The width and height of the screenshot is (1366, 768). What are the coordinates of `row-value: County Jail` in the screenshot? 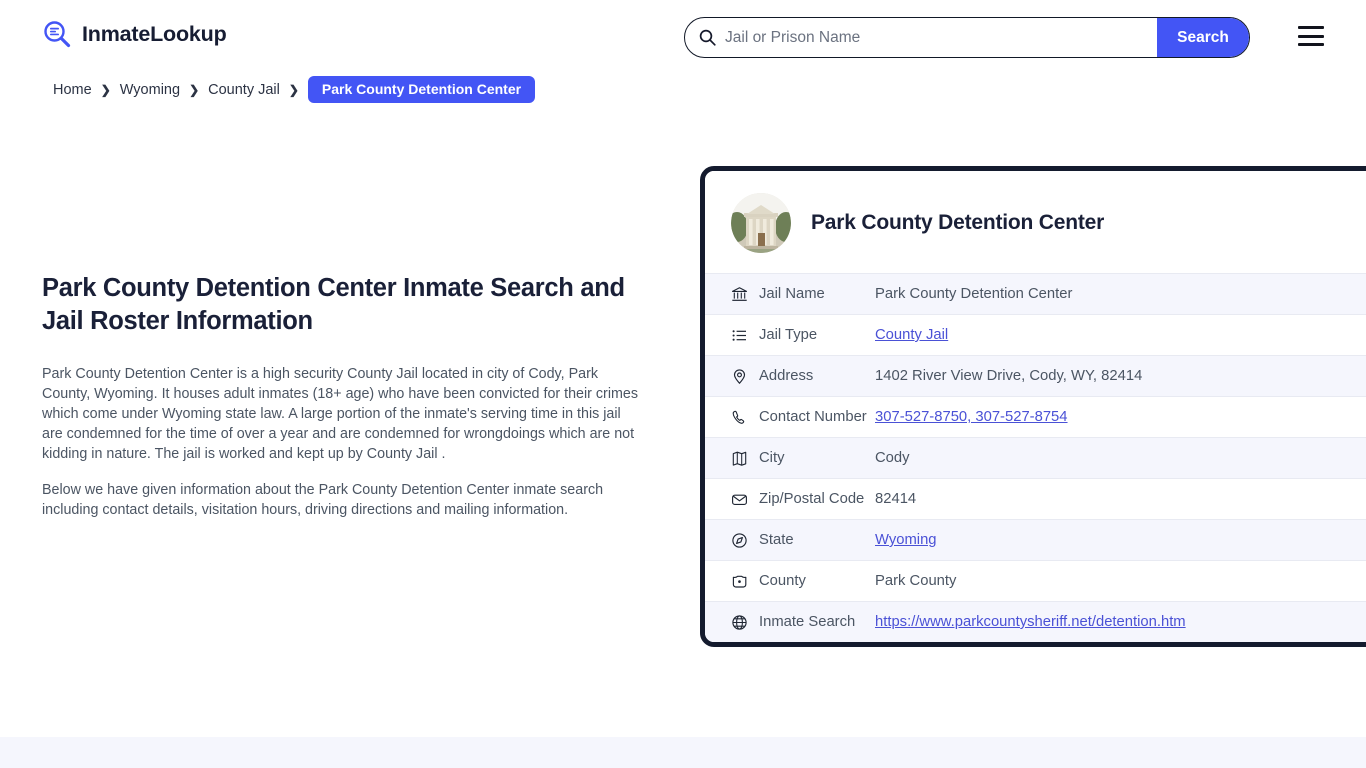 It's located at (911, 335).